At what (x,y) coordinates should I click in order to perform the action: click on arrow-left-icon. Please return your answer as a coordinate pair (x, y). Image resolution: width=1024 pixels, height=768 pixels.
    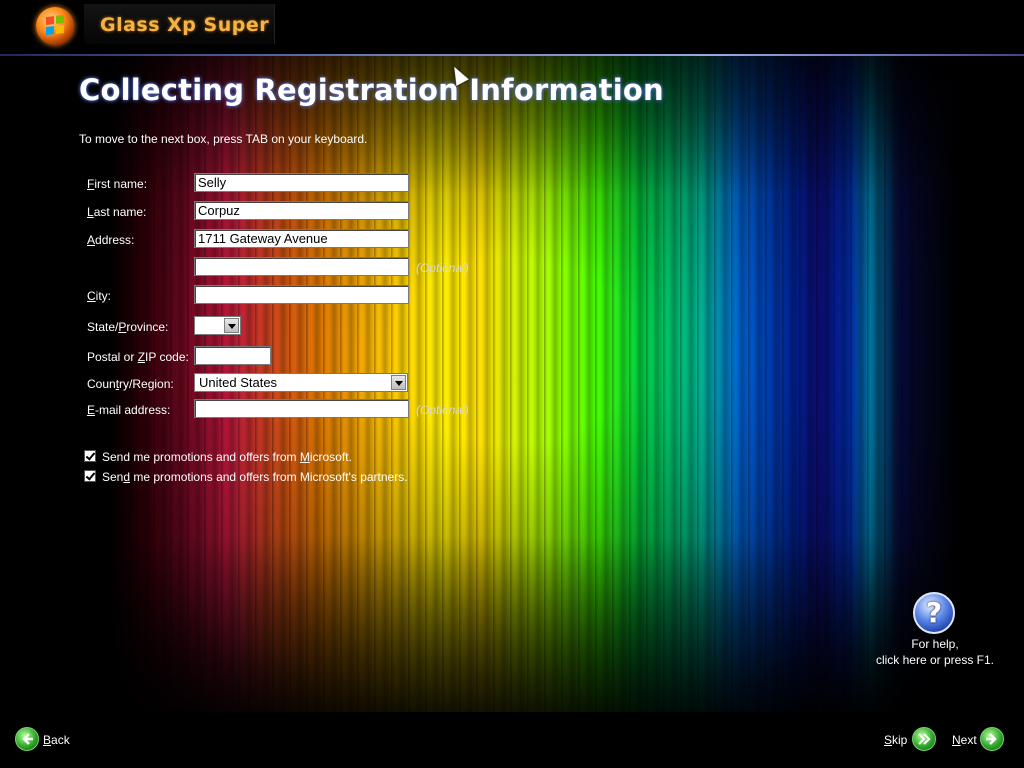
    Looking at the image, I should click on (27, 739).